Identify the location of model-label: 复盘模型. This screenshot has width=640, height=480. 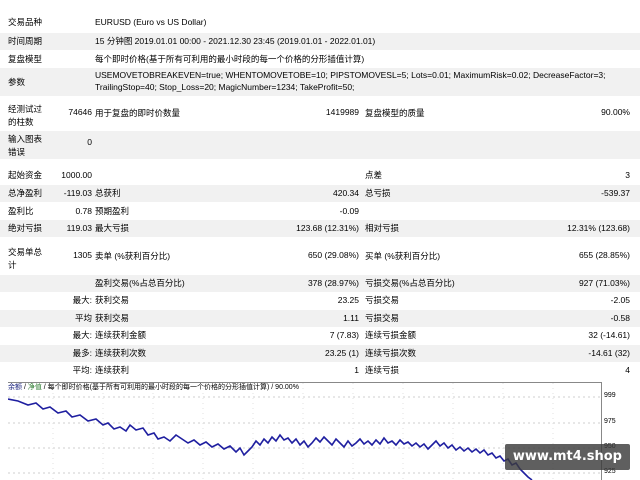
(25, 59).